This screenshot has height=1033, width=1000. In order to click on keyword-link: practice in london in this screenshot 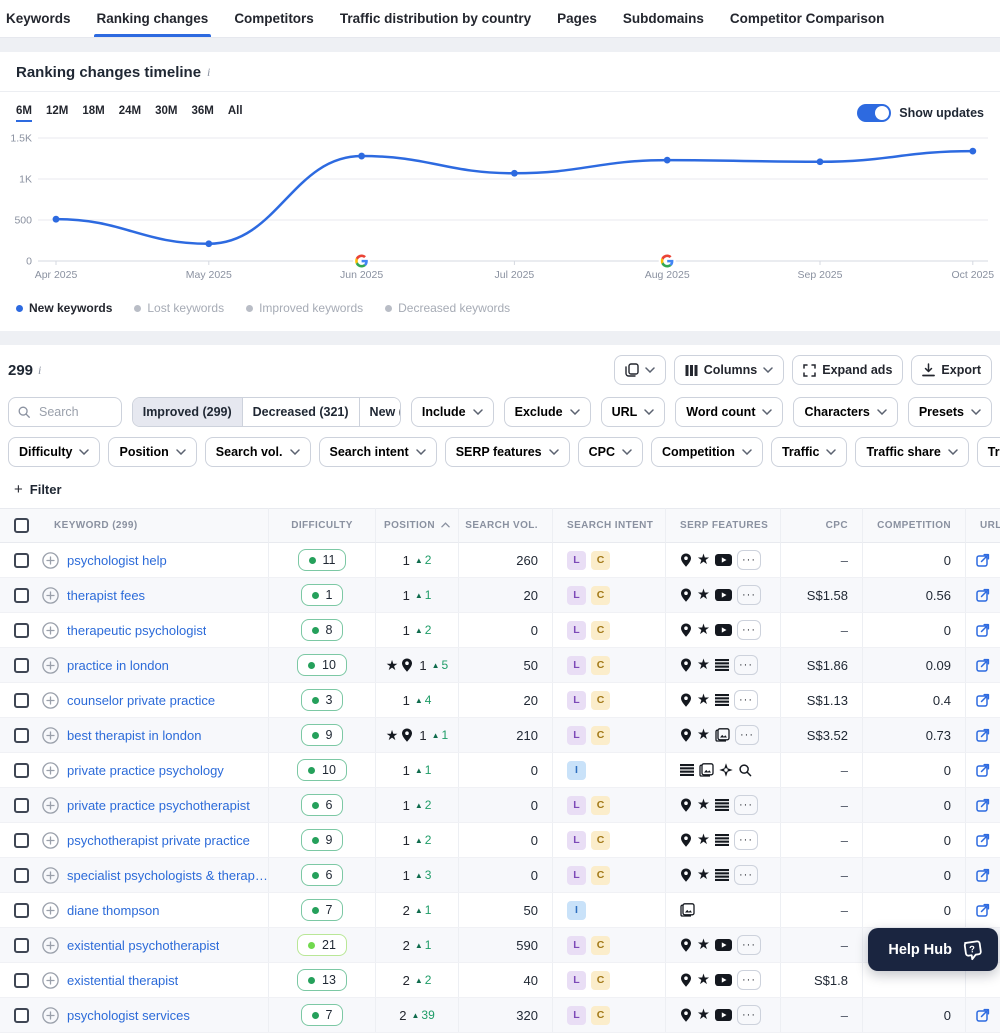, I will do `click(118, 665)`.